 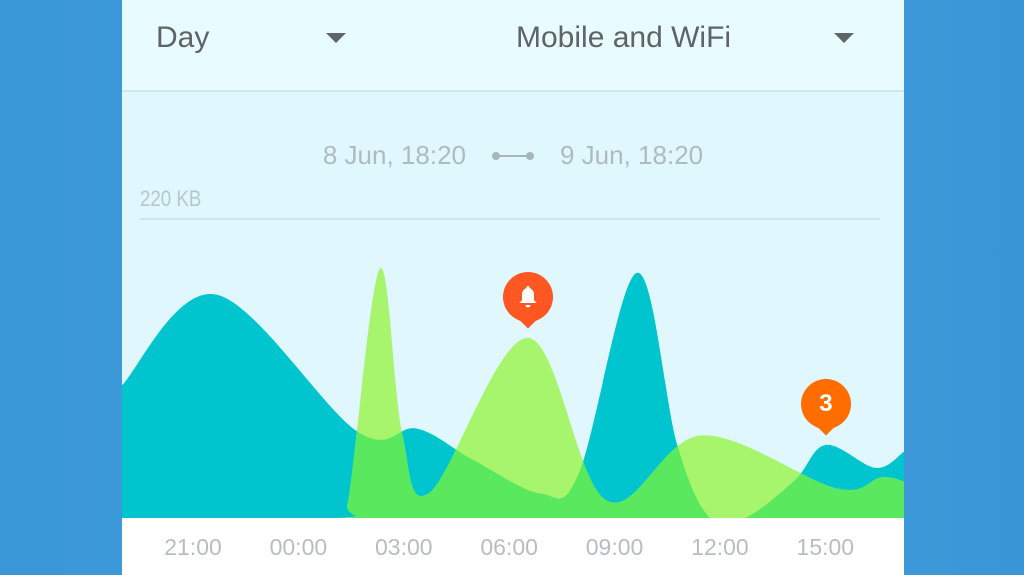 I want to click on alert-marker, so click(x=527, y=301).